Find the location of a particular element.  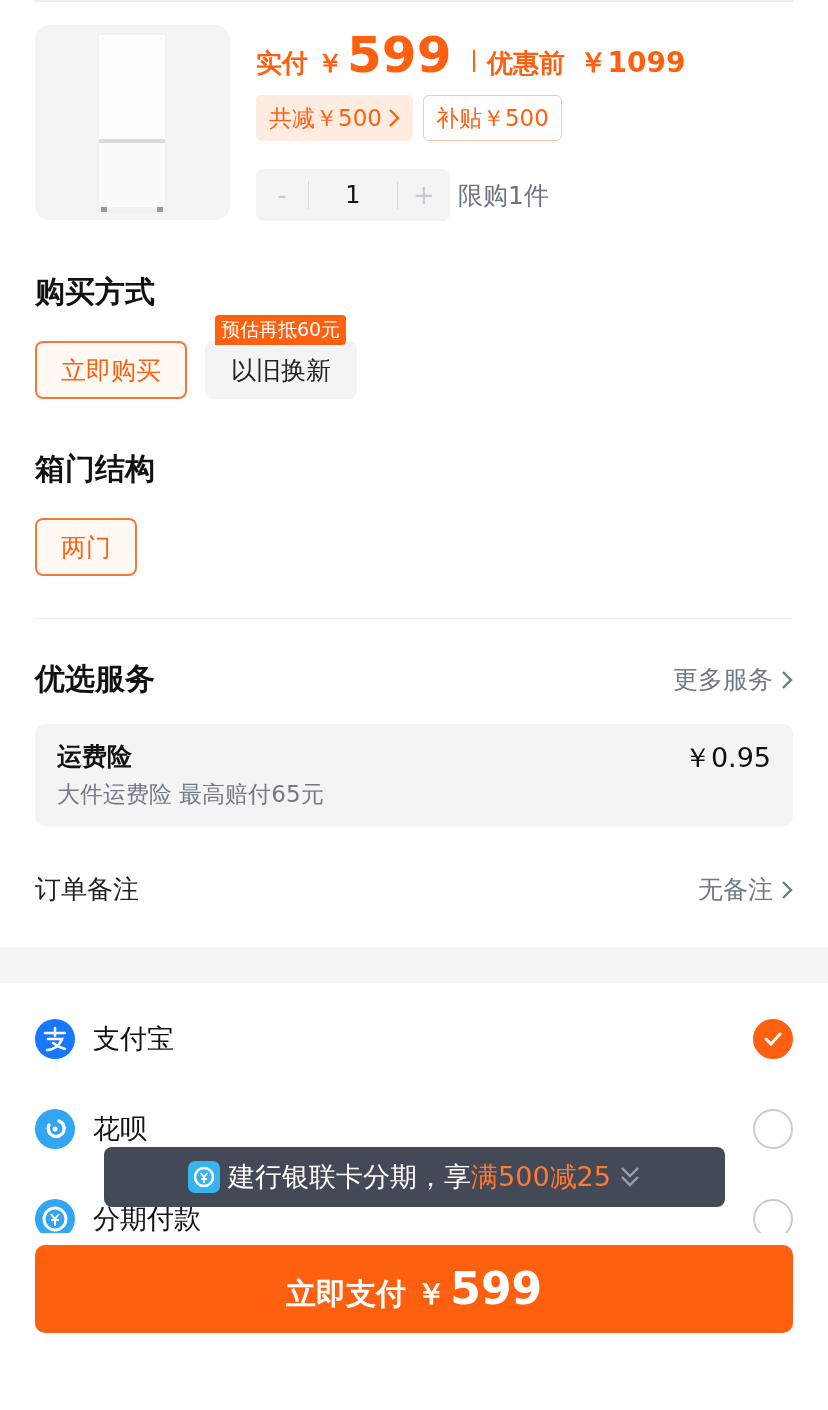

payment-method-label: 花呗 is located at coordinates (120, 1129).